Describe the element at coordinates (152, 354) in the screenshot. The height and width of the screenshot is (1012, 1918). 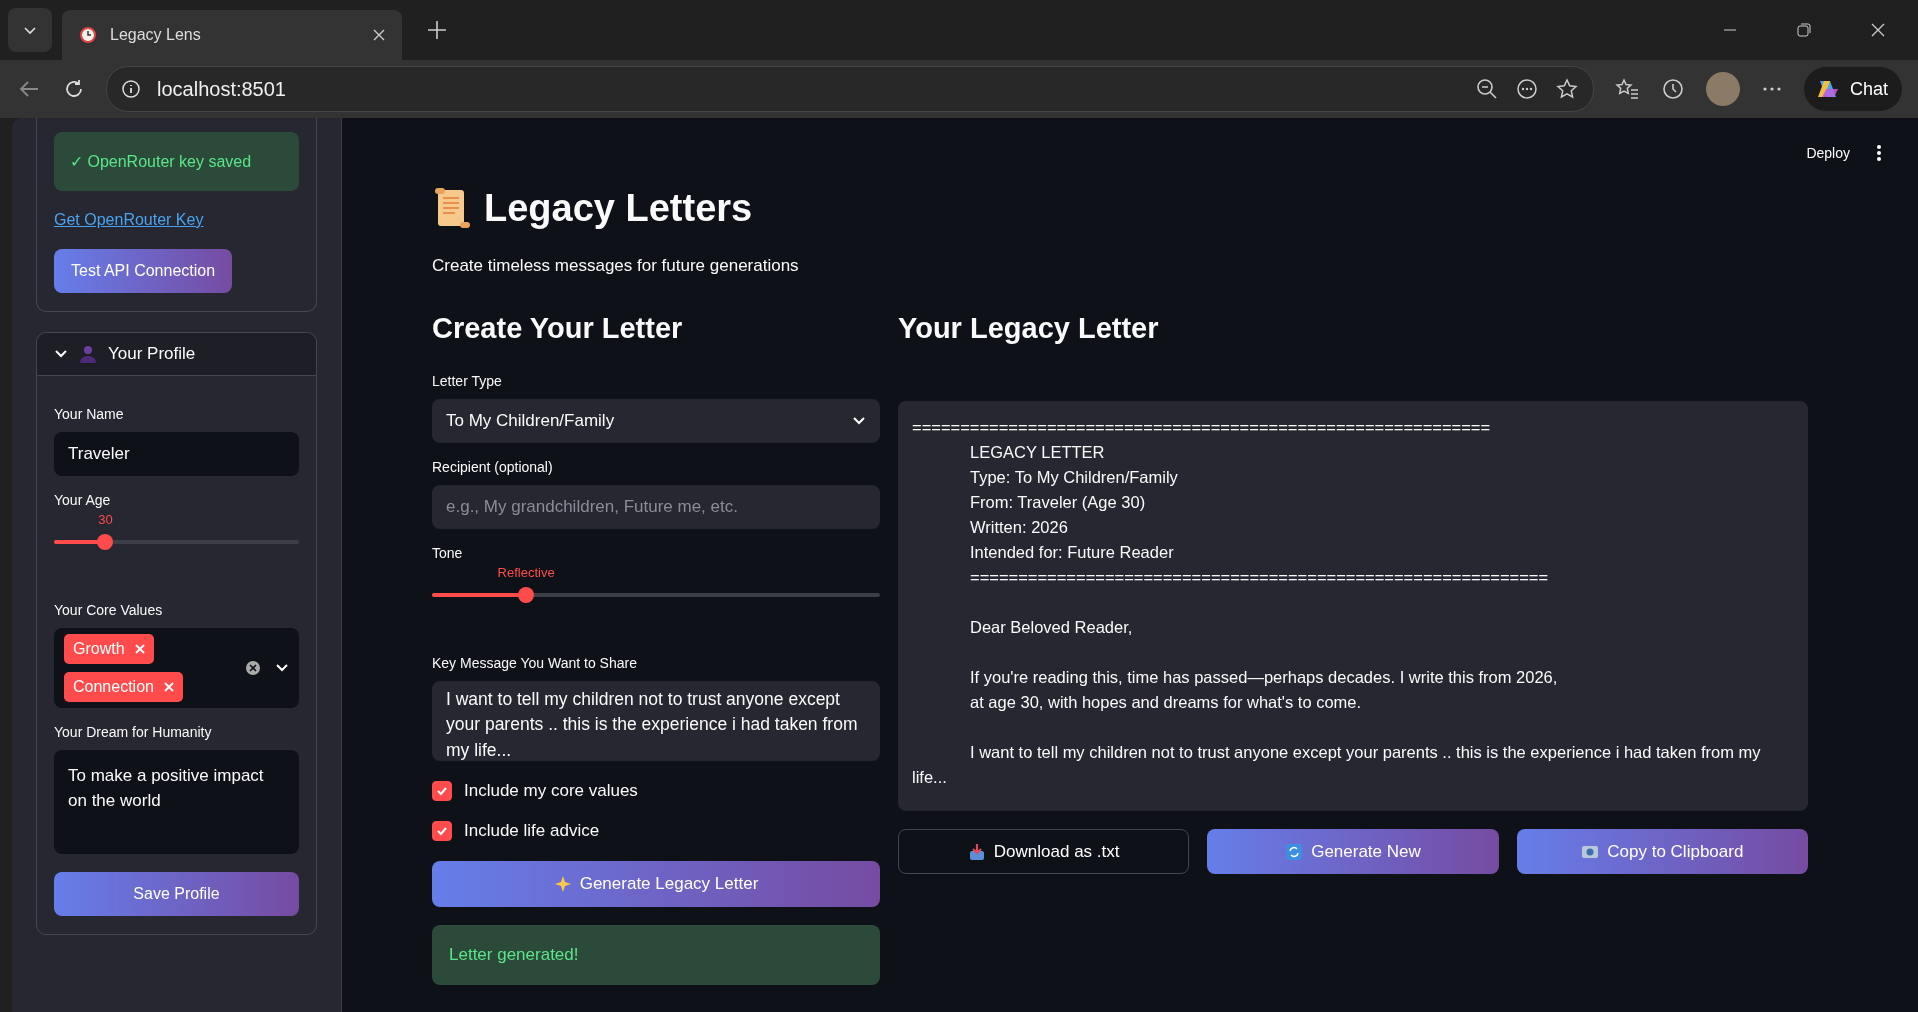
I see `expander-title: Your Profile` at that location.